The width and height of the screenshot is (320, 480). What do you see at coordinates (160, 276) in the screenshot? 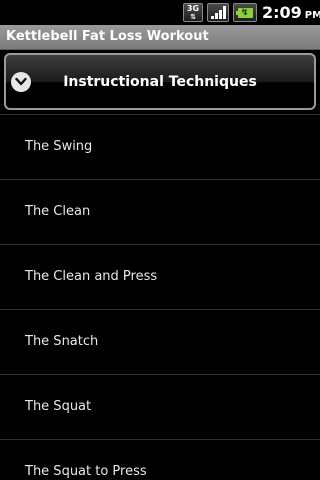
I see `list-item: The Clean and Press` at bounding box center [160, 276].